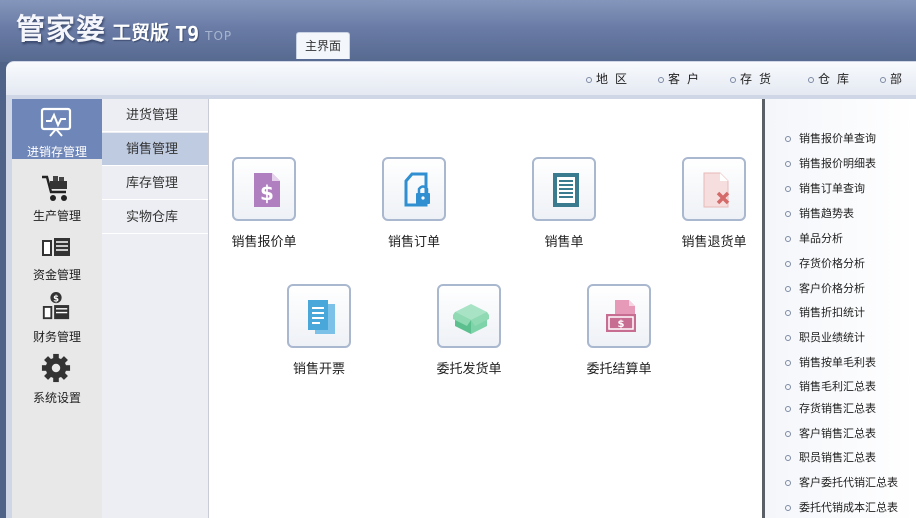 The height and width of the screenshot is (518, 916). What do you see at coordinates (57, 129) in the screenshot?
I see `sidebar-item-inventory-sales: 进销存管理` at bounding box center [57, 129].